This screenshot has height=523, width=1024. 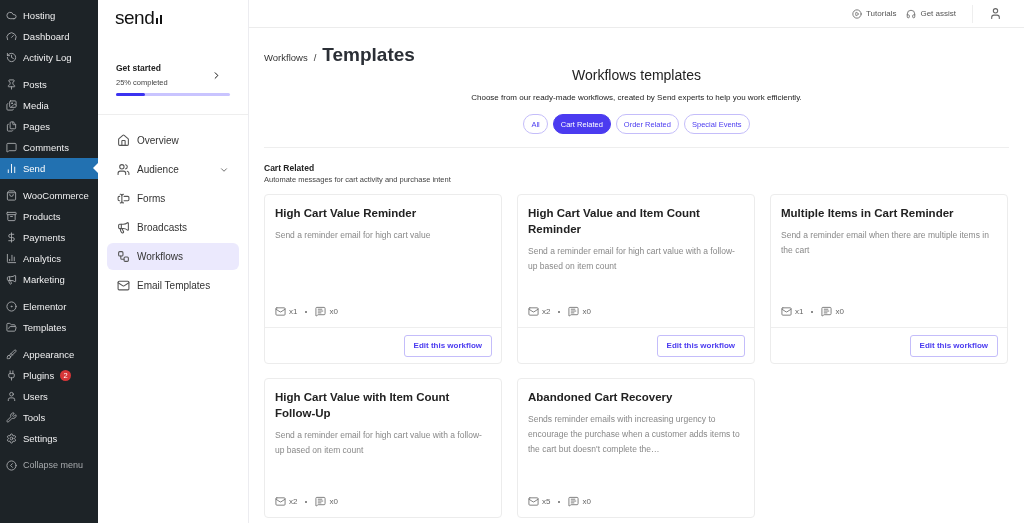 What do you see at coordinates (49, 195) in the screenshot?
I see `admin-menu-item: WooCommerce` at bounding box center [49, 195].